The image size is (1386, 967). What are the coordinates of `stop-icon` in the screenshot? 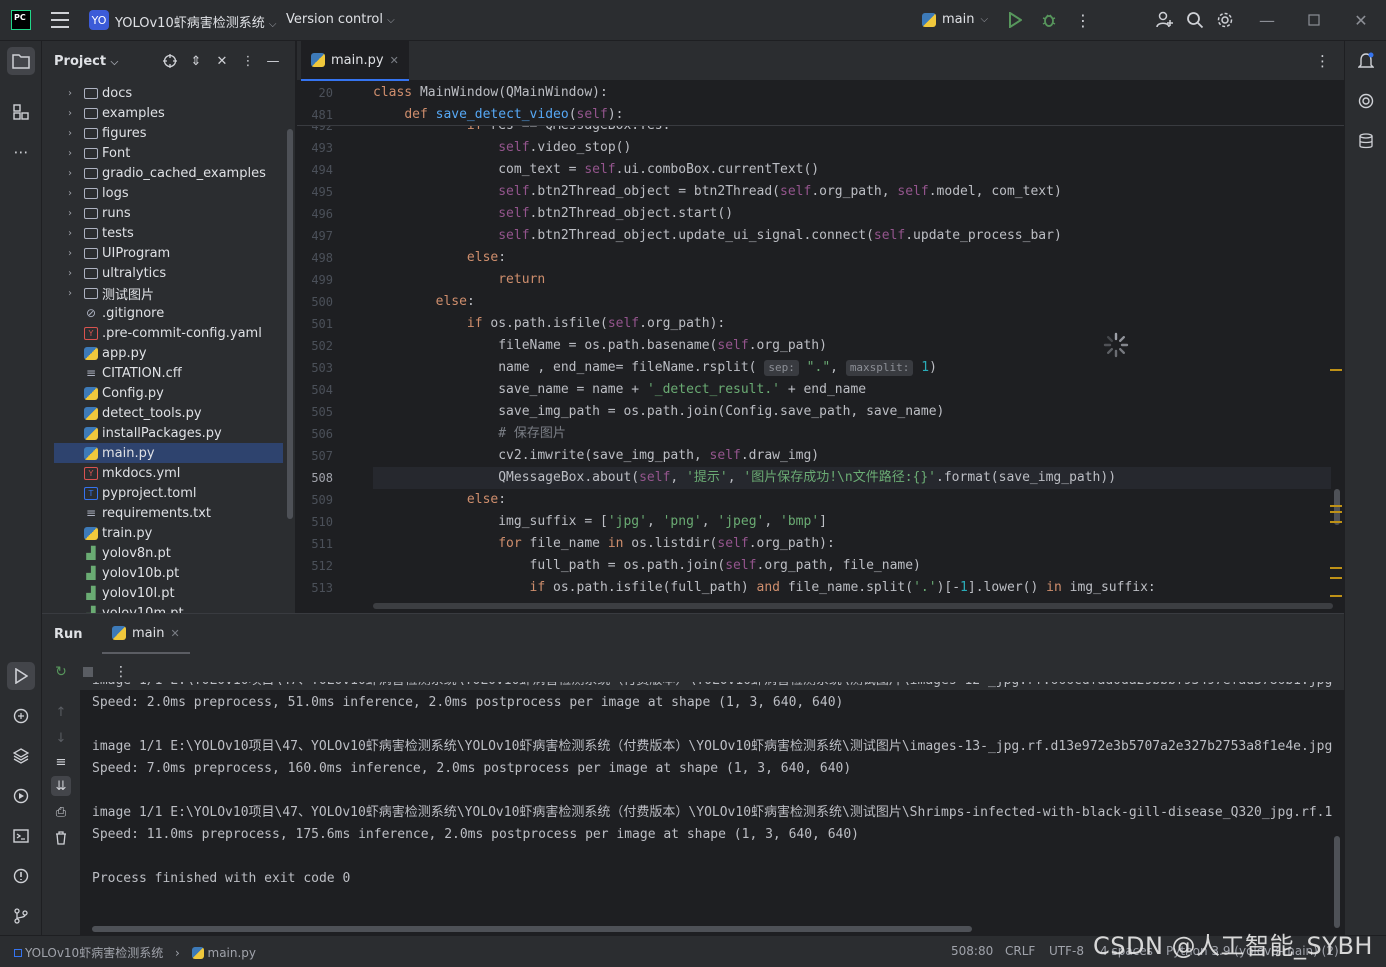 It's located at (88, 672).